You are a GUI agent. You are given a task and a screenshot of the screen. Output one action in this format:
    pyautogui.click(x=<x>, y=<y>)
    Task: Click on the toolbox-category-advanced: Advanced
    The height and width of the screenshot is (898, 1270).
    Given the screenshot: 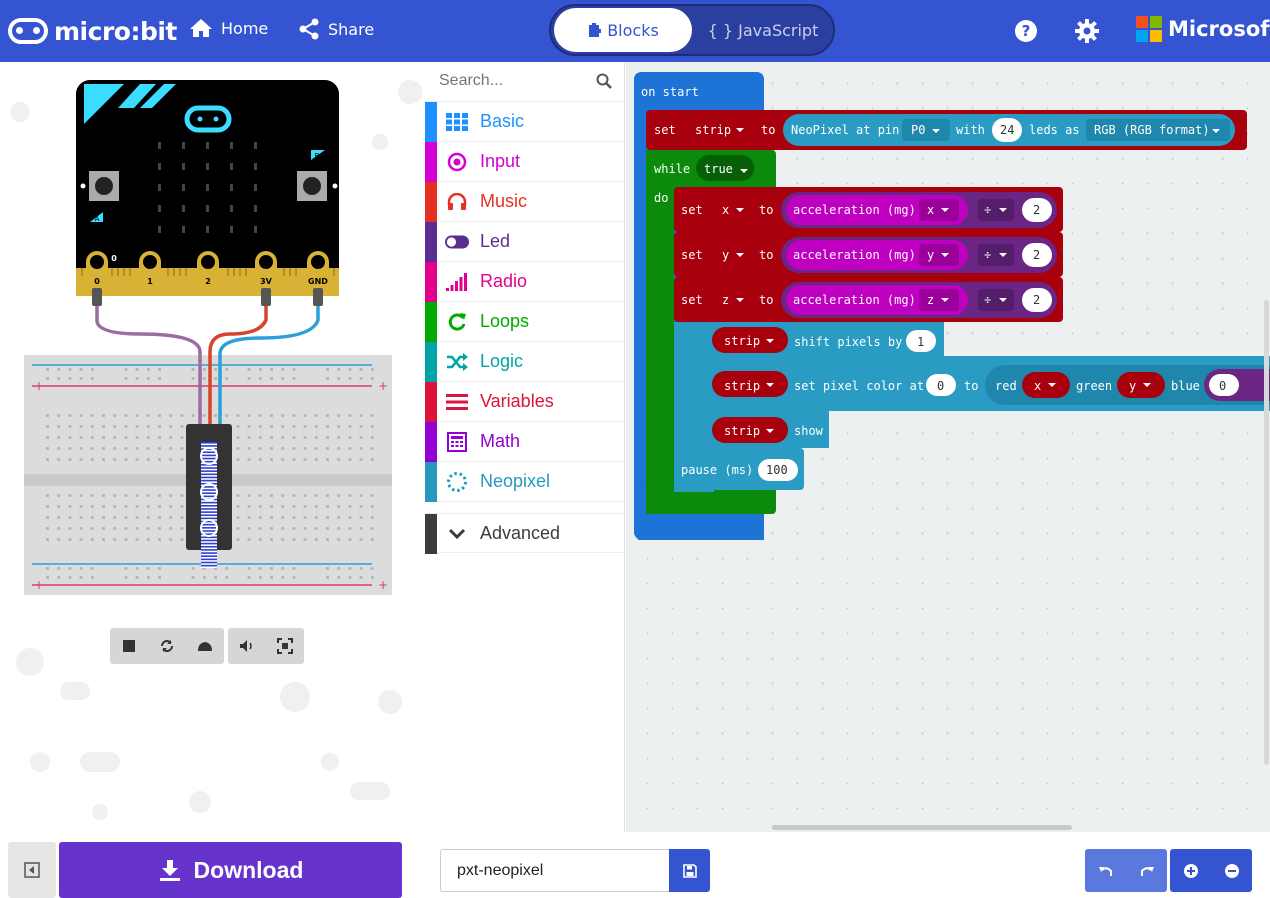 What is the action you would take?
    pyautogui.click(x=524, y=533)
    